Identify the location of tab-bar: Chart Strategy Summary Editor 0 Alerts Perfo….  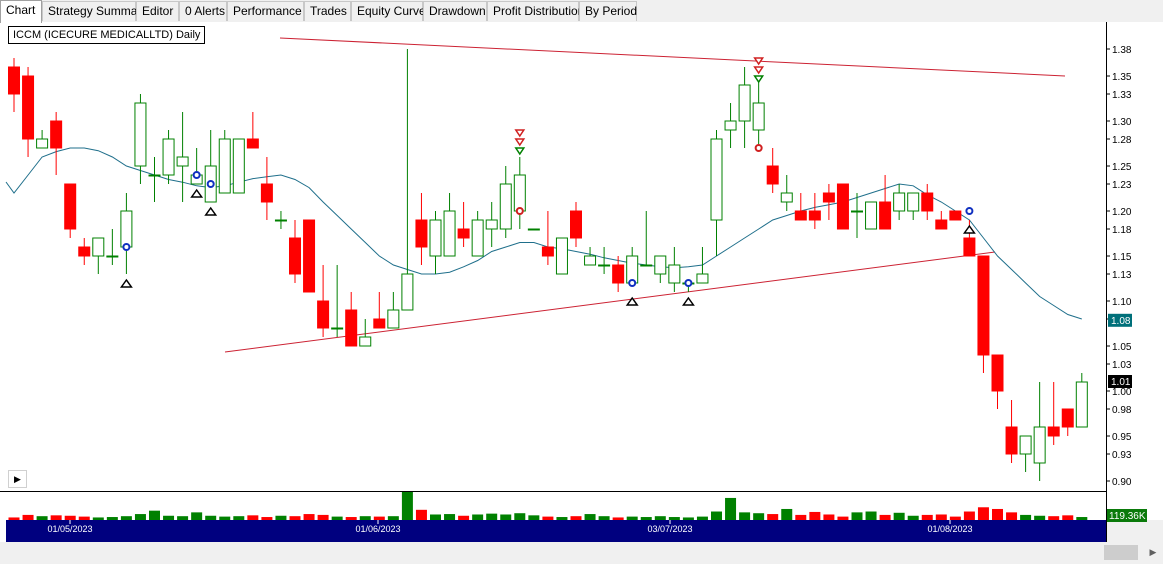
(581, 11).